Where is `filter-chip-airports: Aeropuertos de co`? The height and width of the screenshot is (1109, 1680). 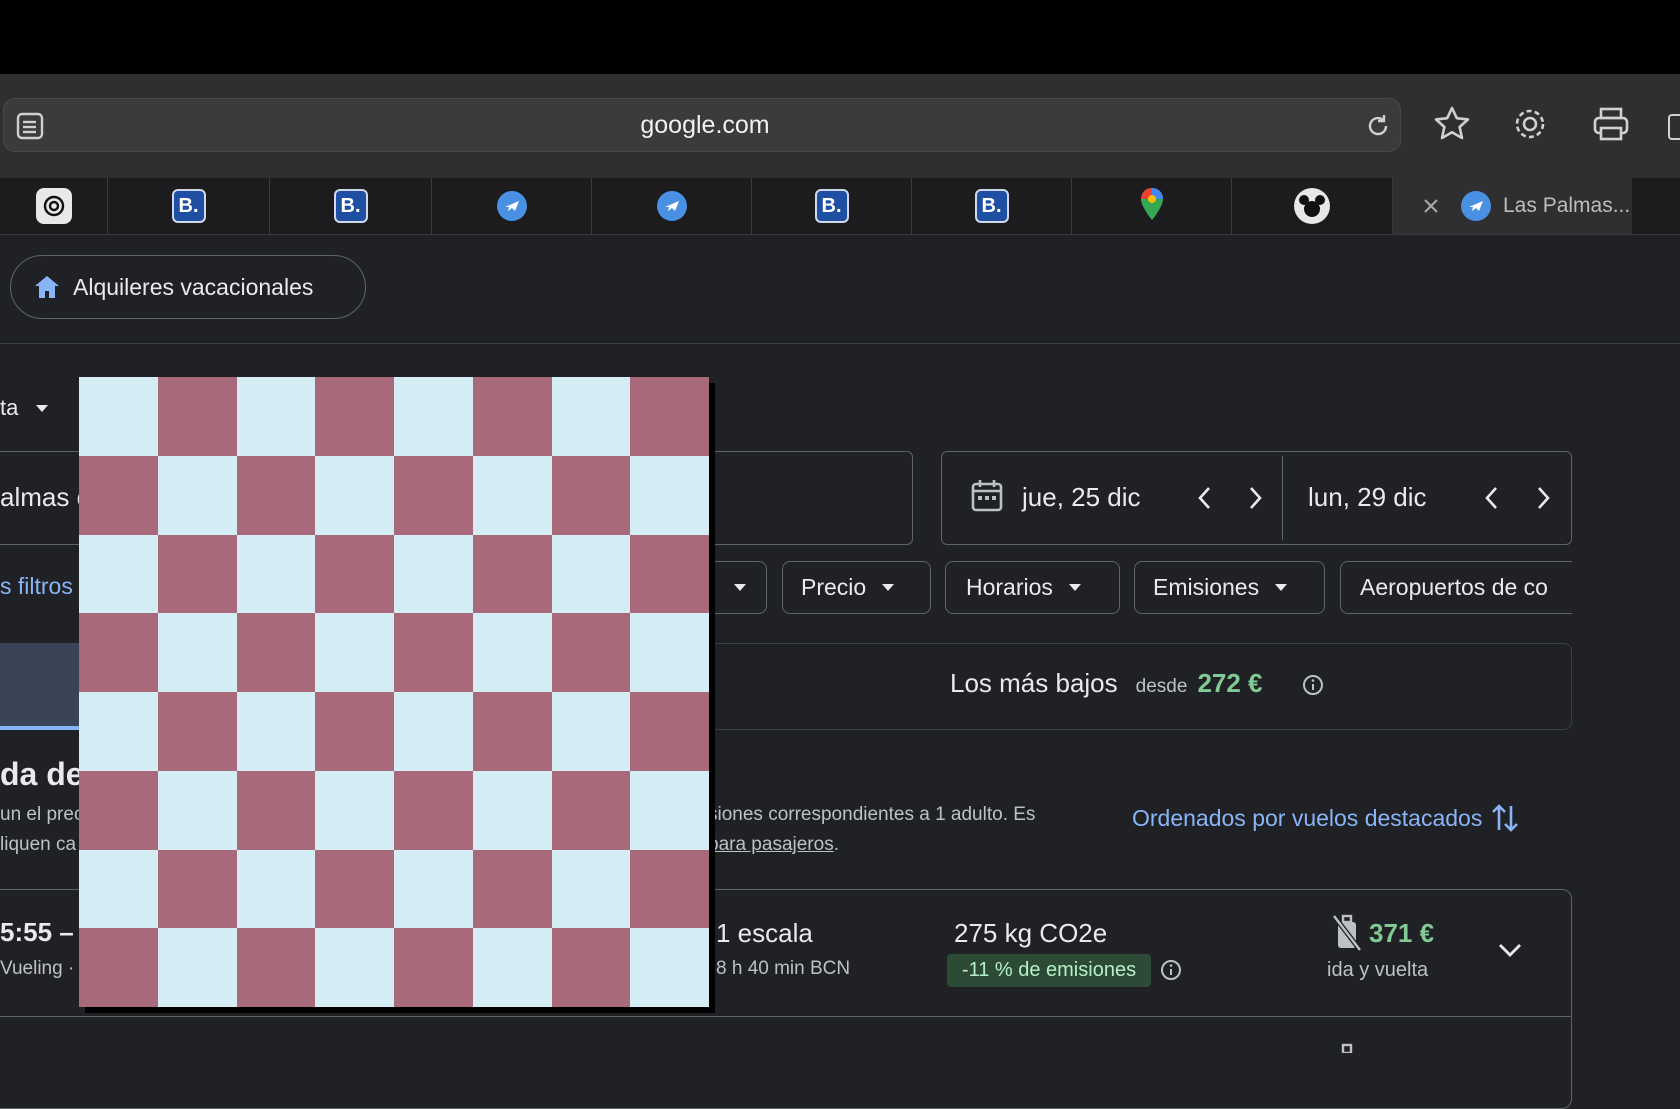
filter-chip-airports: Aeropuertos de co is located at coordinates (1456, 587).